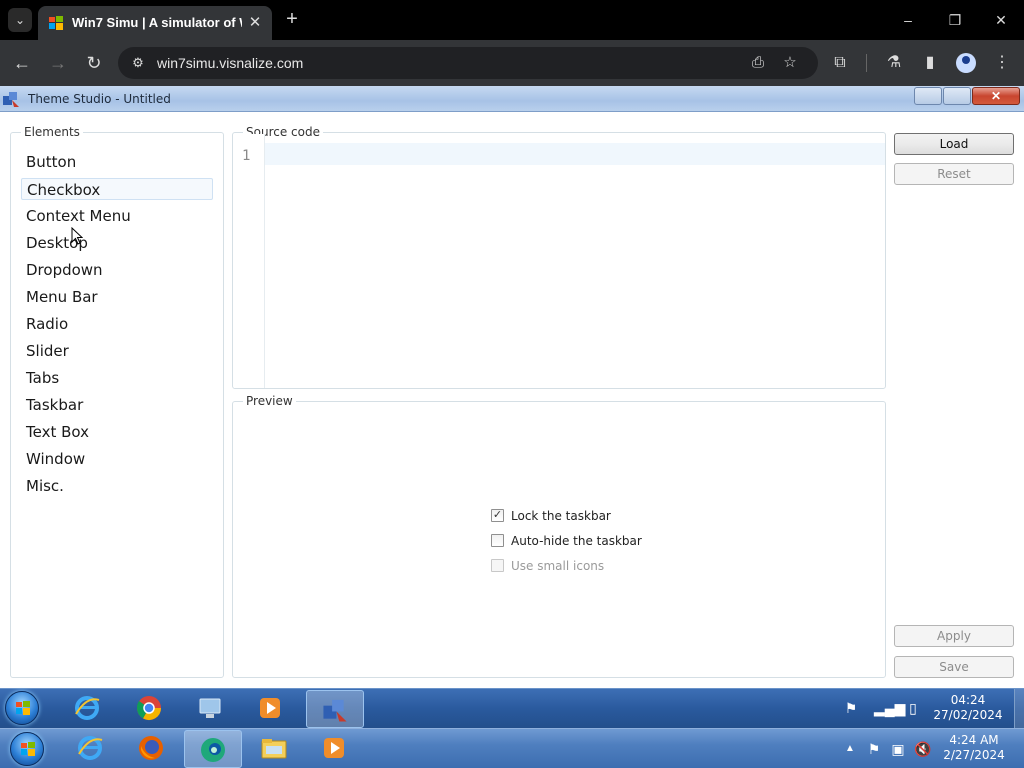  Describe the element at coordinates (996, 96) in the screenshot. I see `window-close-button: ✕` at that location.